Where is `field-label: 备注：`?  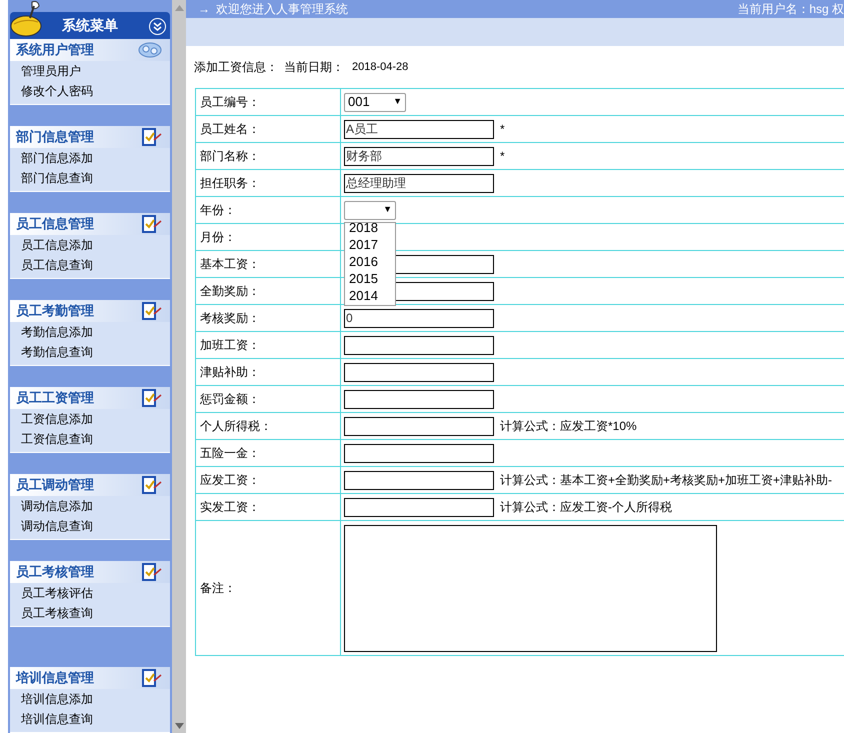 field-label: 备注： is located at coordinates (218, 588).